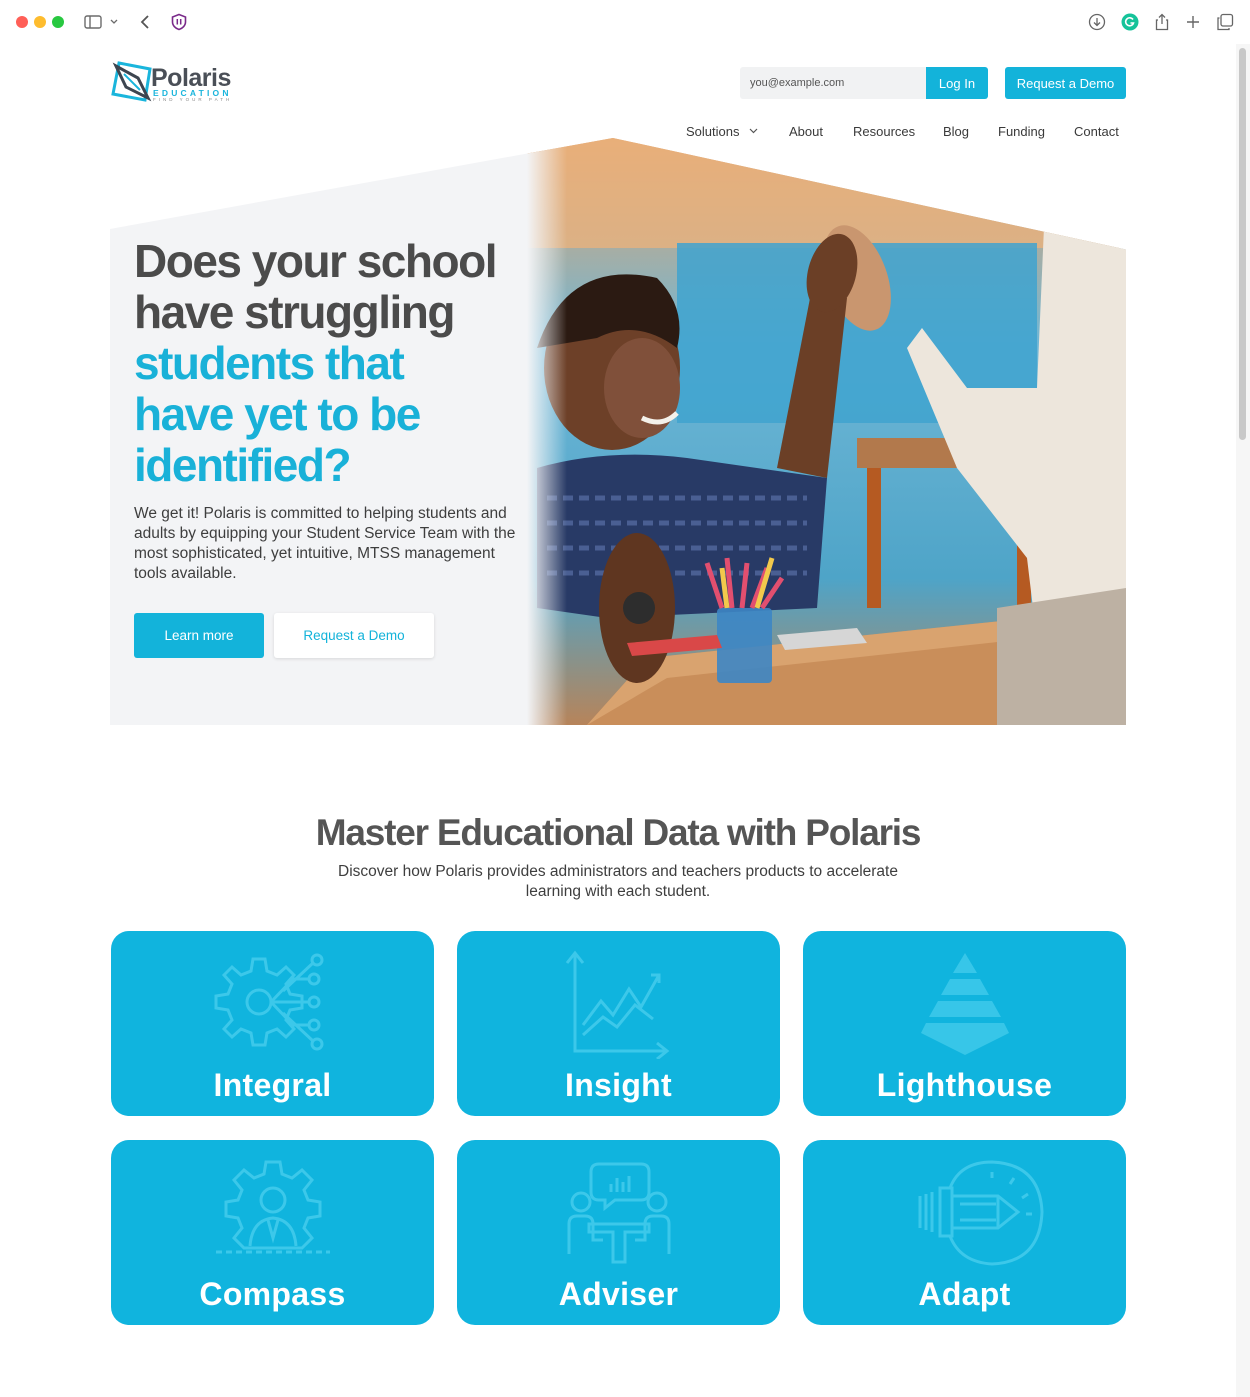 This screenshot has width=1250, height=1397. What do you see at coordinates (884, 131) in the screenshot?
I see `nav-resources: Resources` at bounding box center [884, 131].